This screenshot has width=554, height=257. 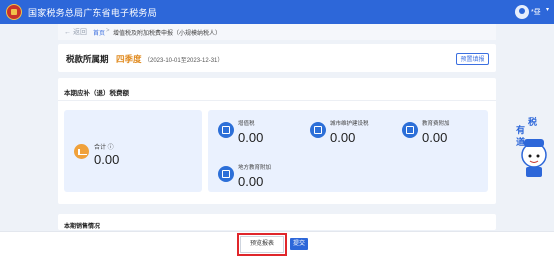 I want to click on tax-period-card: 税款所属期 四季度 （2023-10-01至2023-12-31） 预置填报, so click(x=277, y=58).